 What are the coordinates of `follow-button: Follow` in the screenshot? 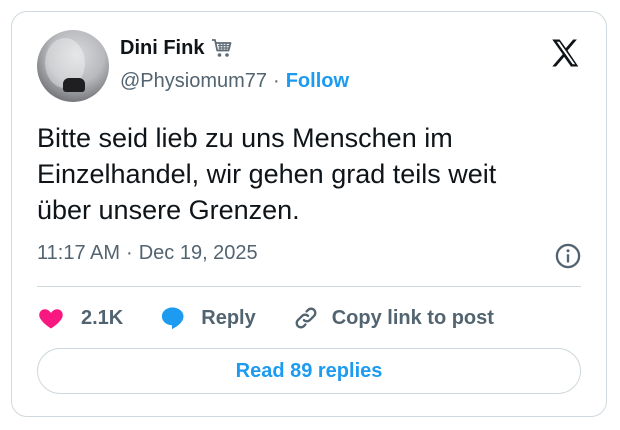 It's located at (317, 81).